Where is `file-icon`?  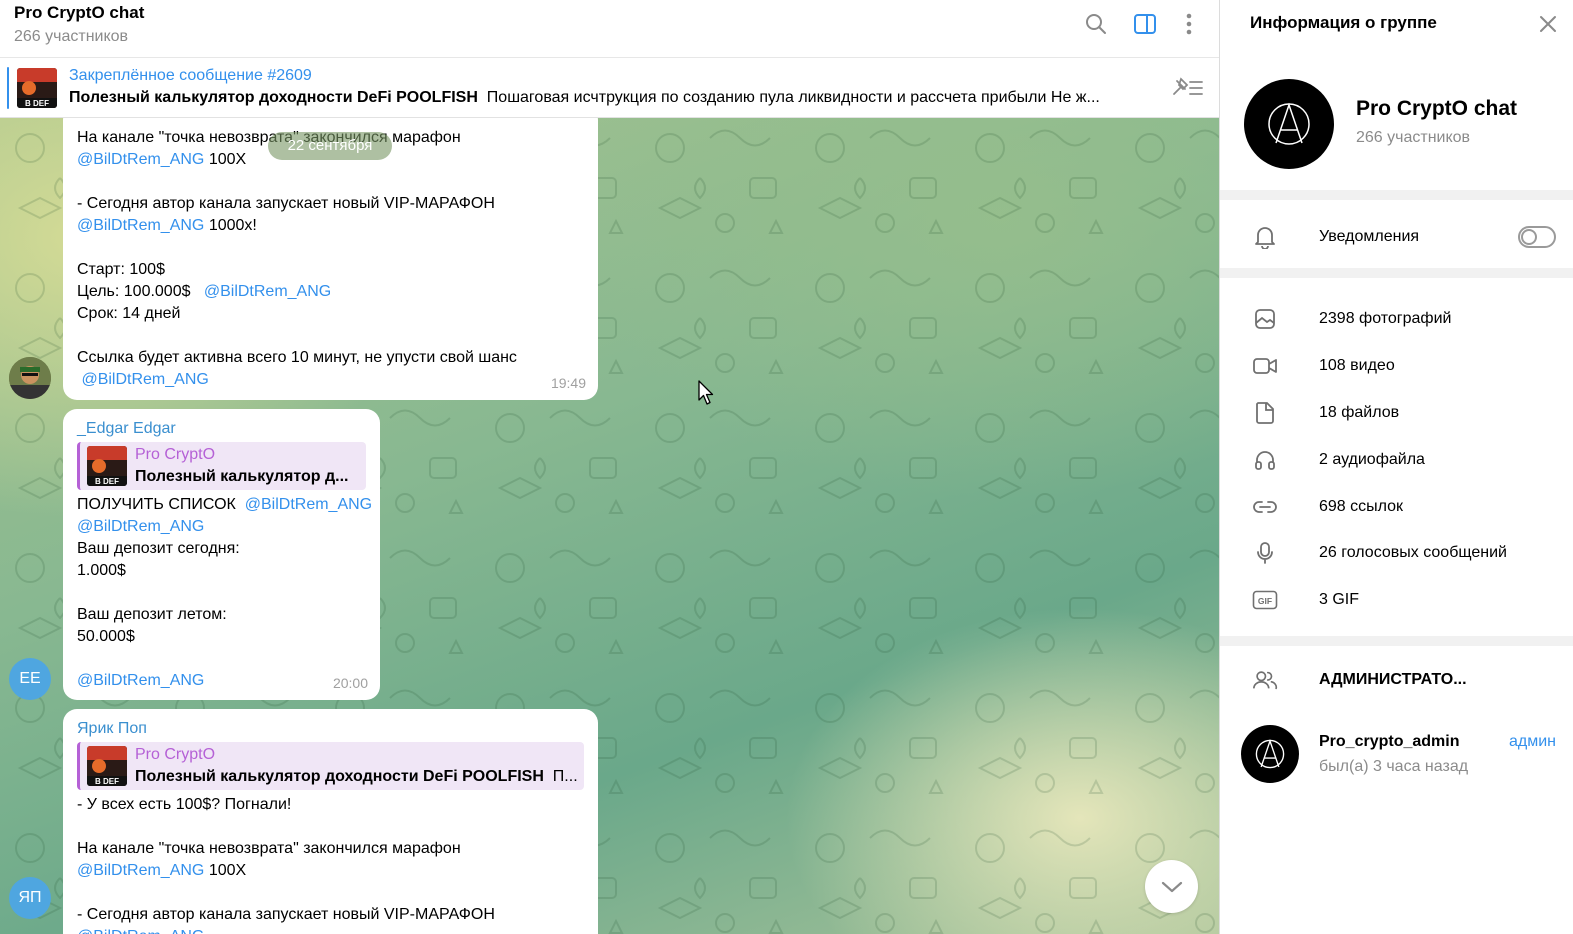 file-icon is located at coordinates (1265, 413).